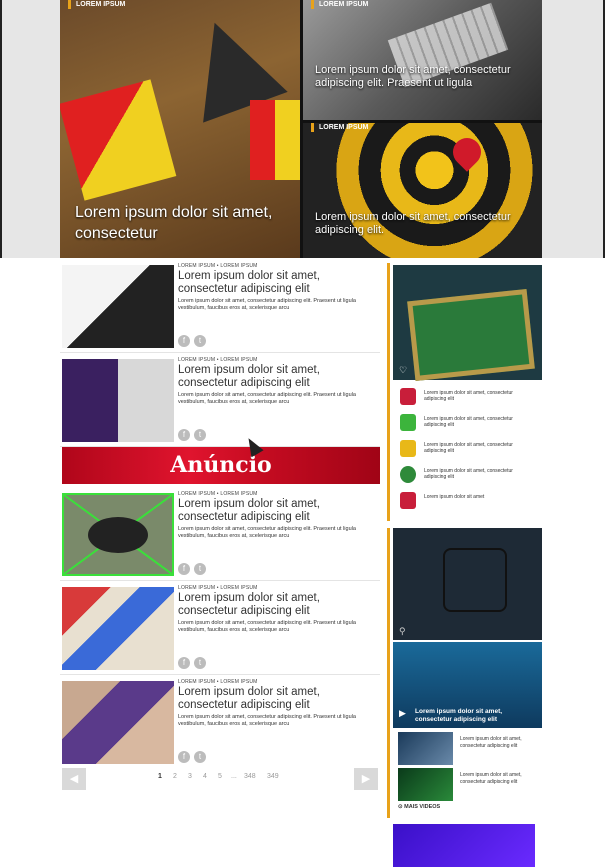  Describe the element at coordinates (118, 140) in the screenshot. I see `rubiks-cube-image` at that location.